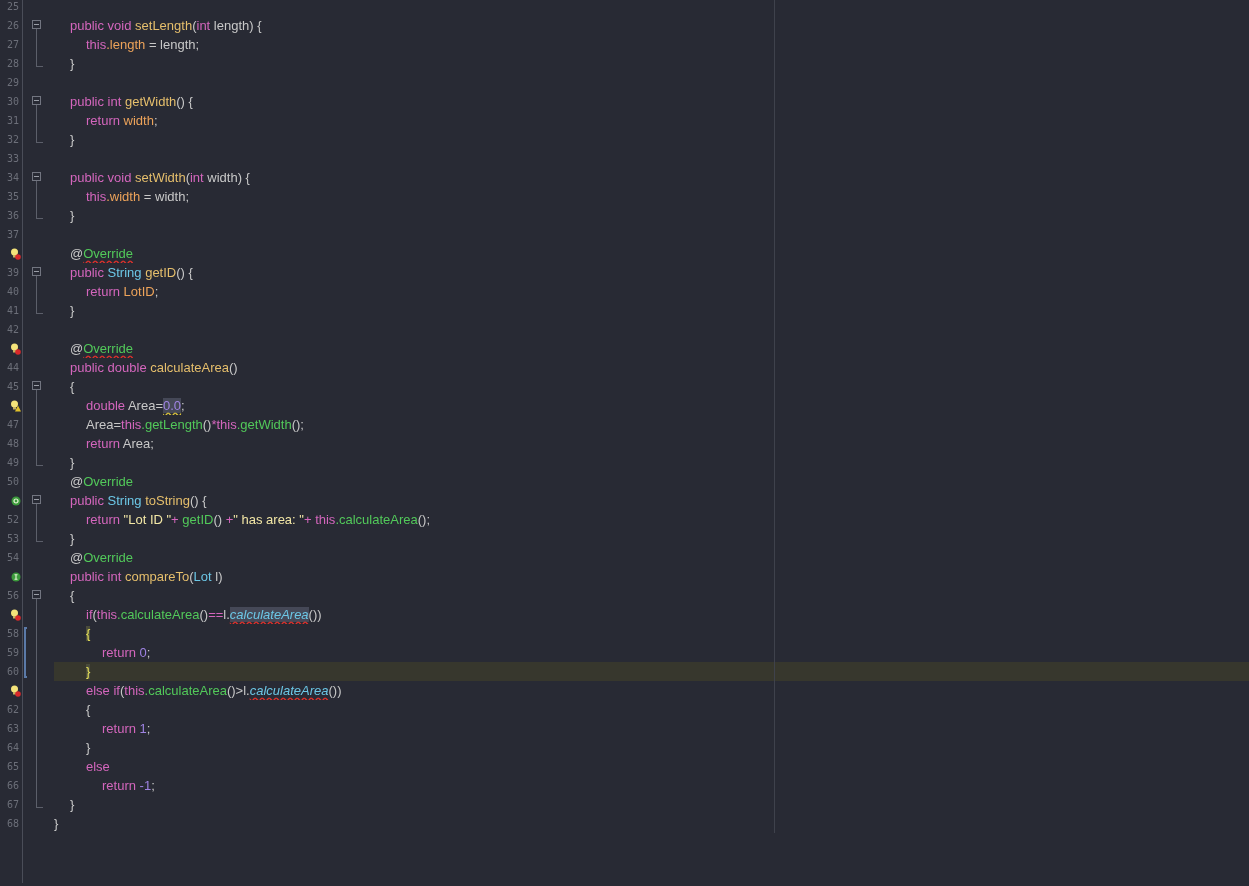 The width and height of the screenshot is (1249, 886). Describe the element at coordinates (131, 101) in the screenshot. I see `code-line: public int getWidth() {` at that location.